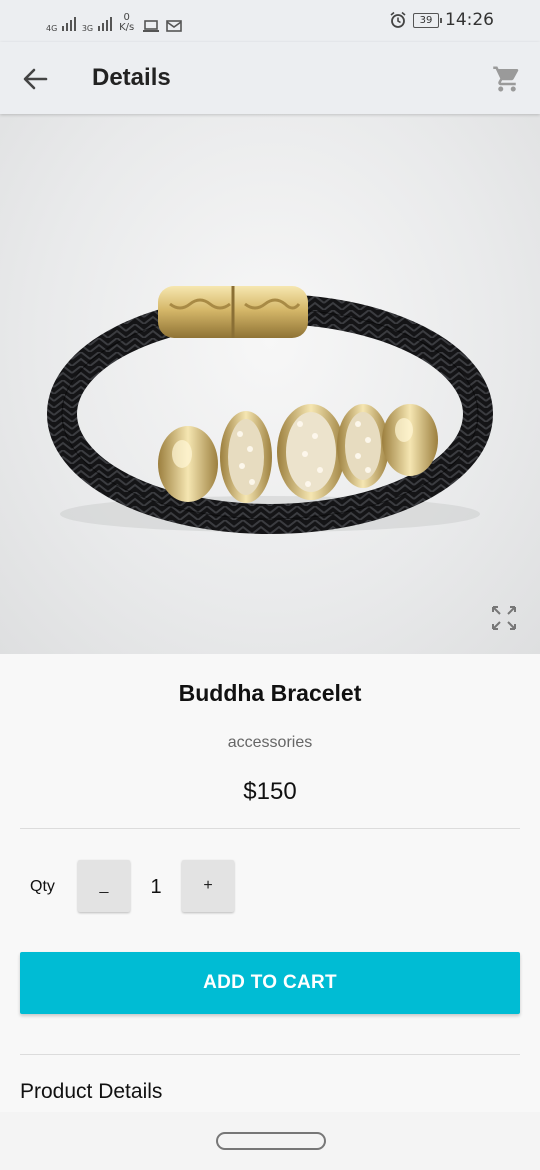 This screenshot has height=1170, width=540. What do you see at coordinates (270, 78) in the screenshot?
I see `app-bar: Details` at bounding box center [270, 78].